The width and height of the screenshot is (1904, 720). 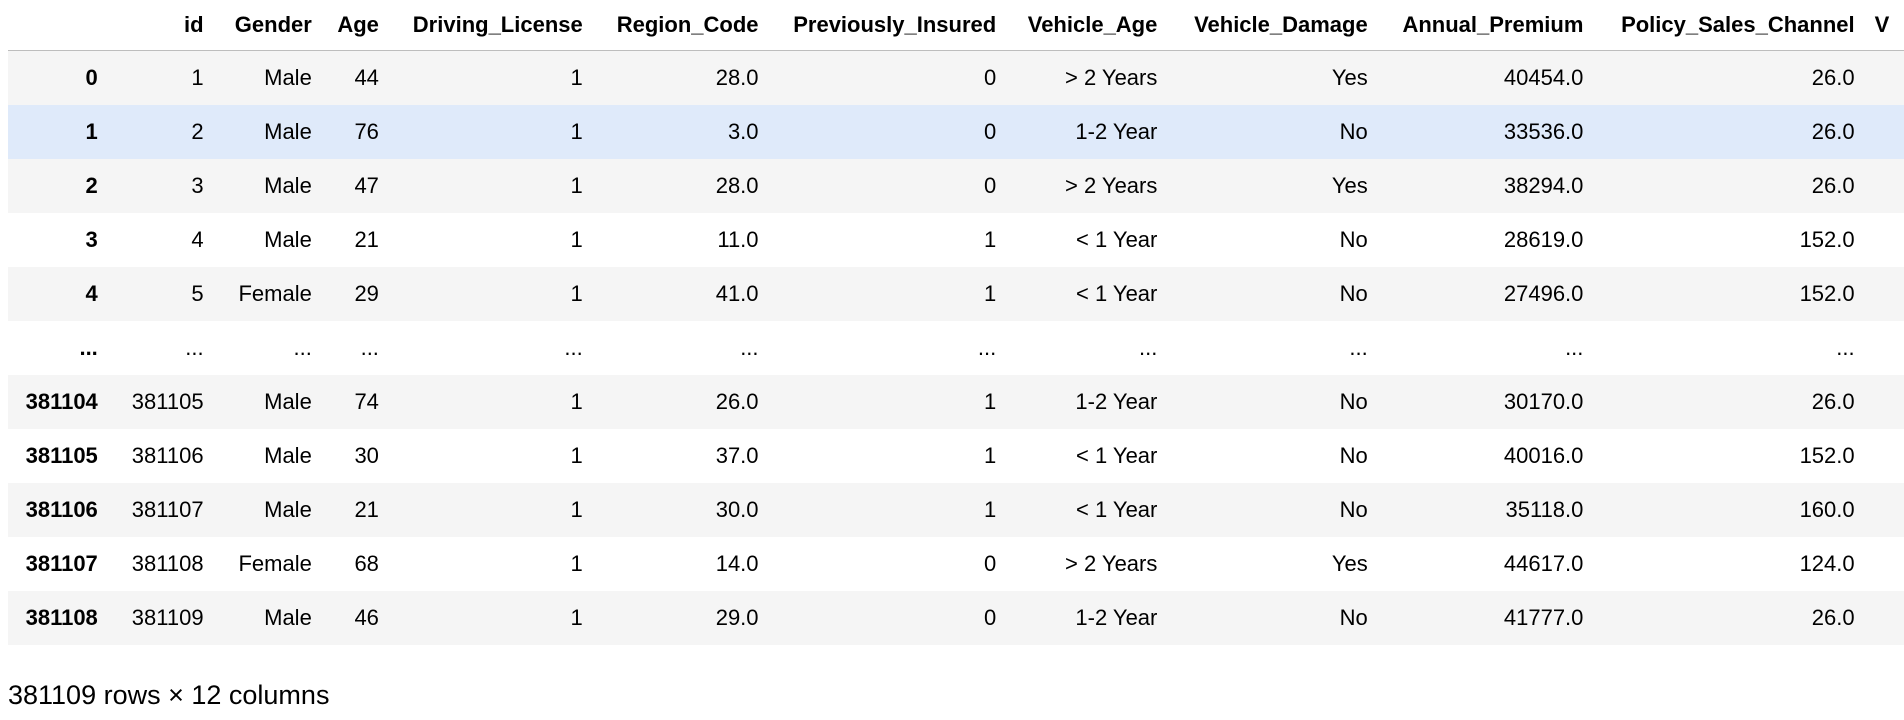 What do you see at coordinates (91, 293) in the screenshot?
I see `row-index: 4` at bounding box center [91, 293].